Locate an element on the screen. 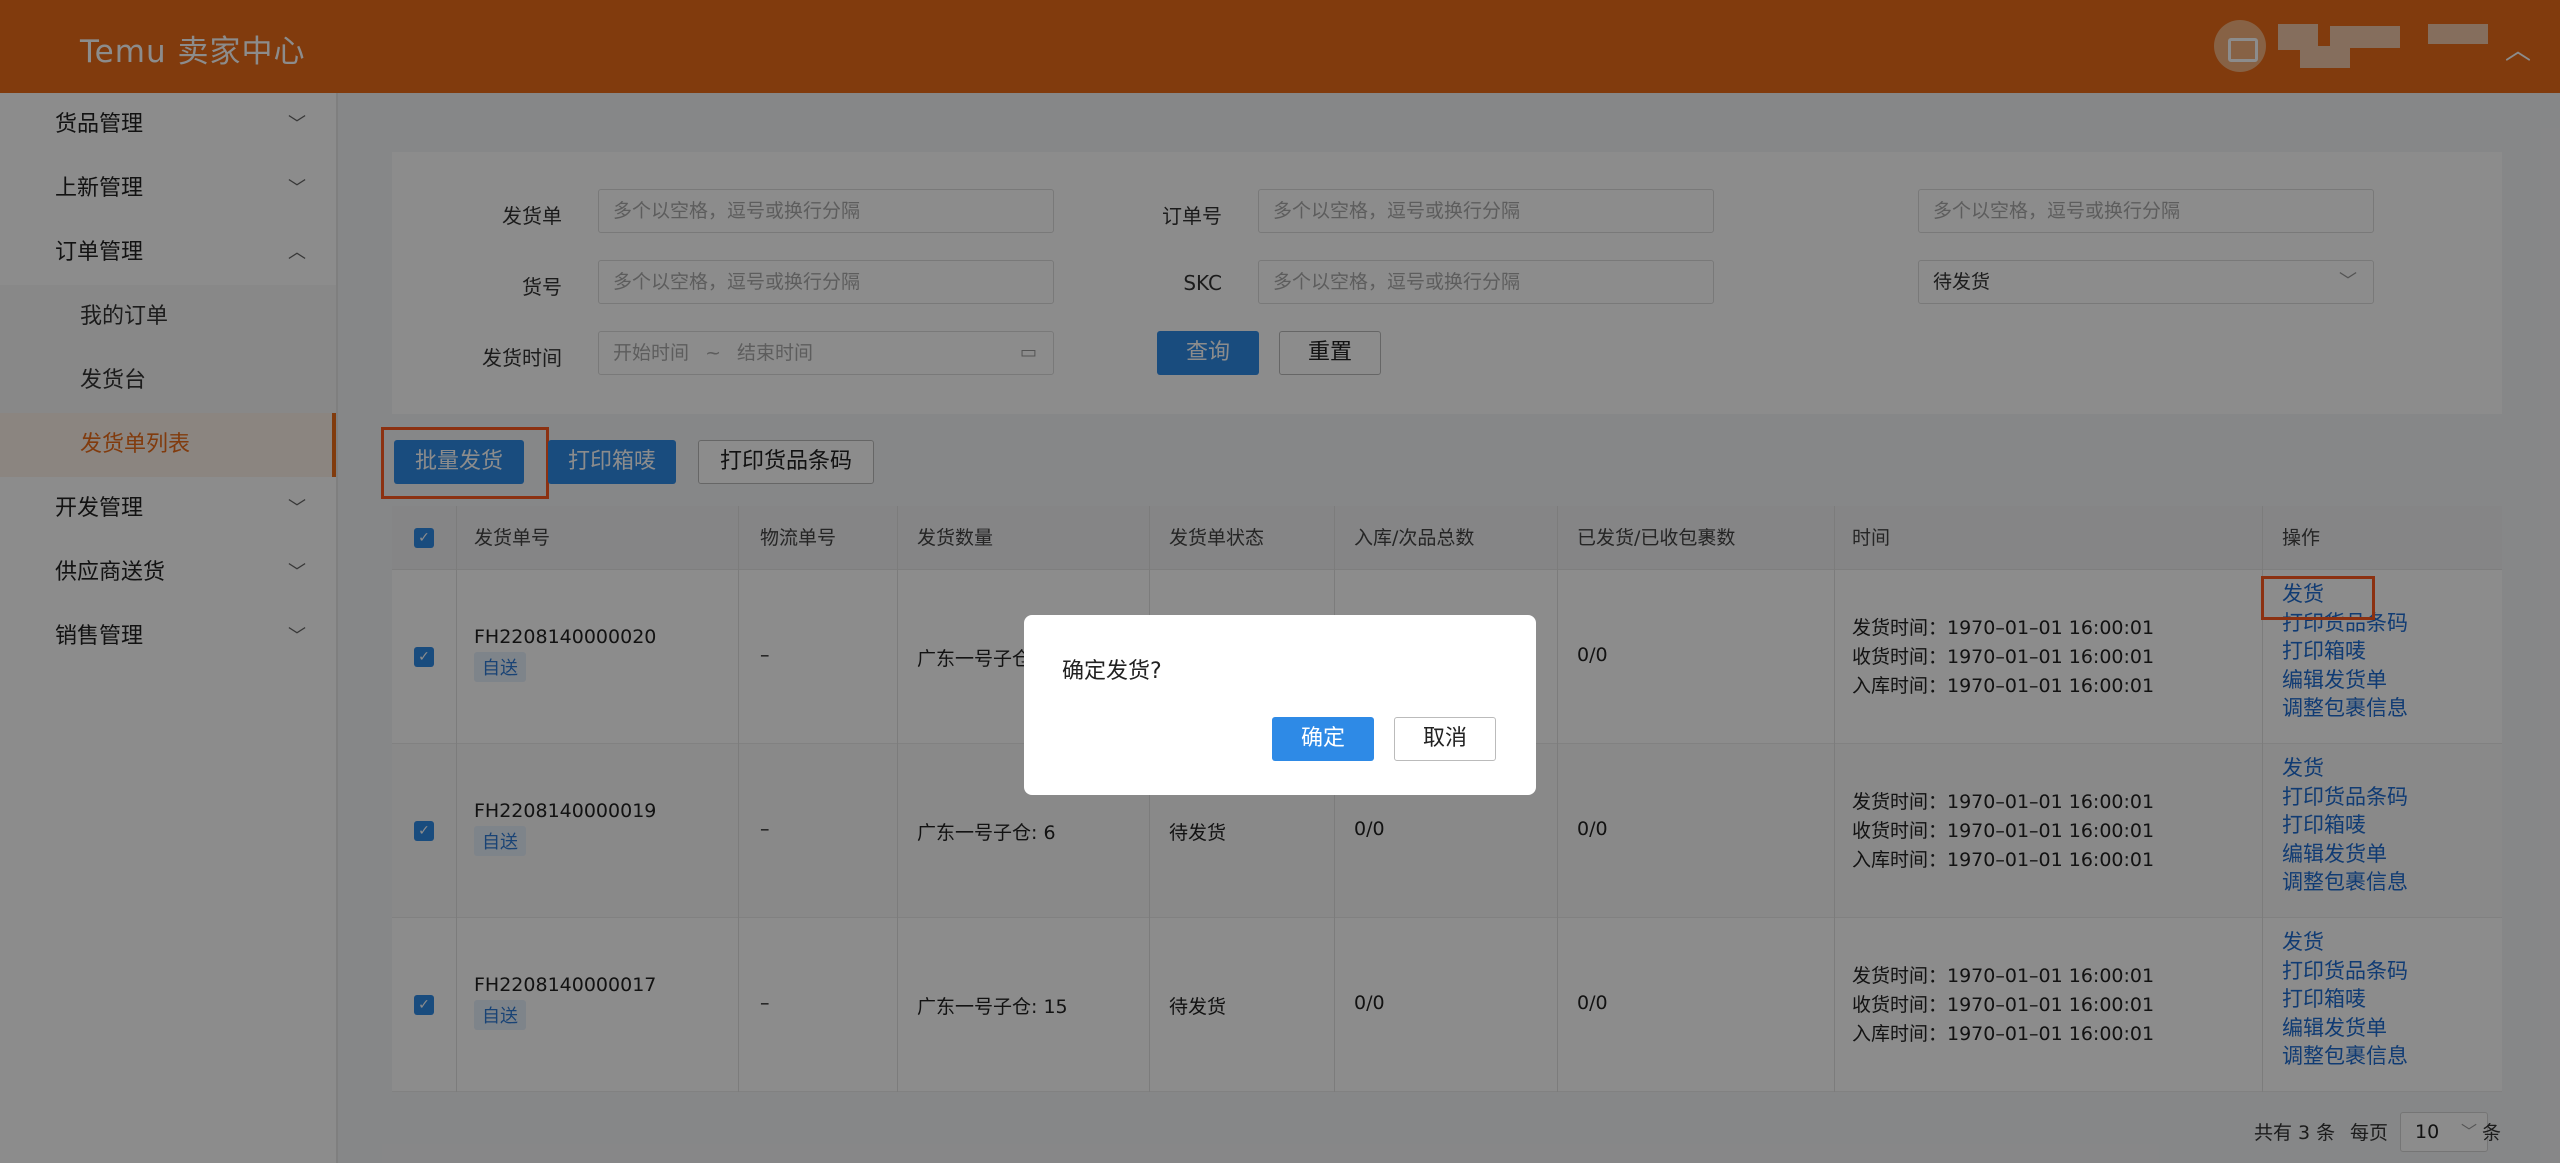 This screenshot has width=2560, height=1163. cancel-button: 取消 is located at coordinates (1445, 739).